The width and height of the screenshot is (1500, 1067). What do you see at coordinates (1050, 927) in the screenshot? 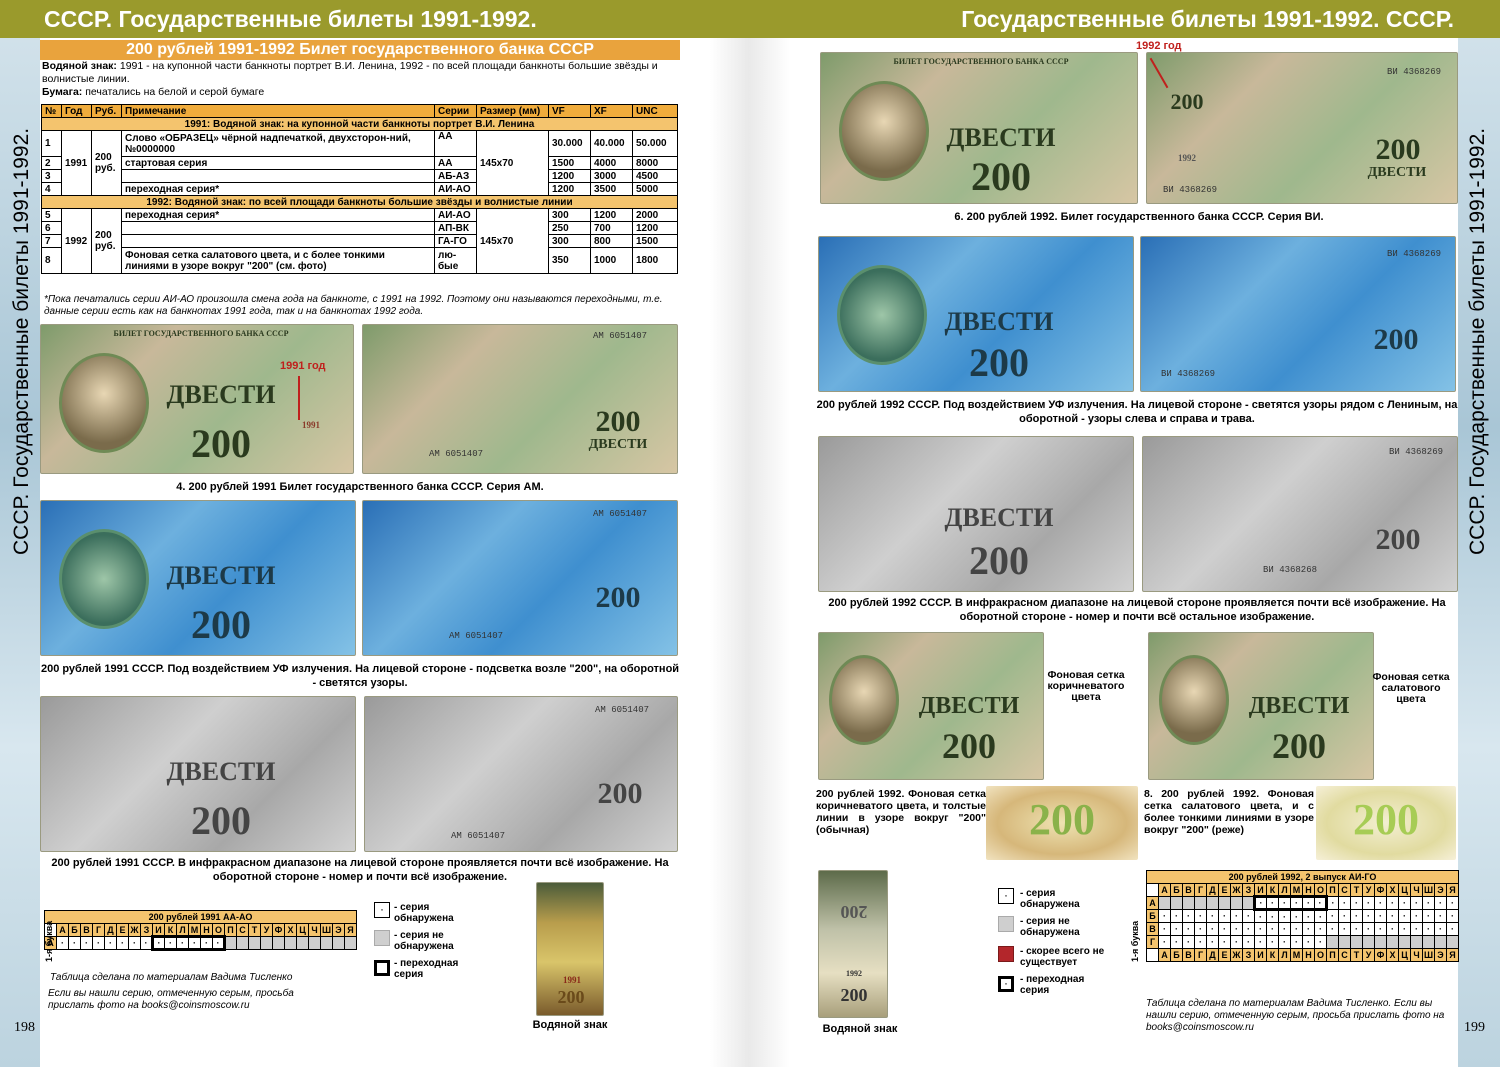
I see `legend-notfound: - серия не обнаружена` at bounding box center [1050, 927].